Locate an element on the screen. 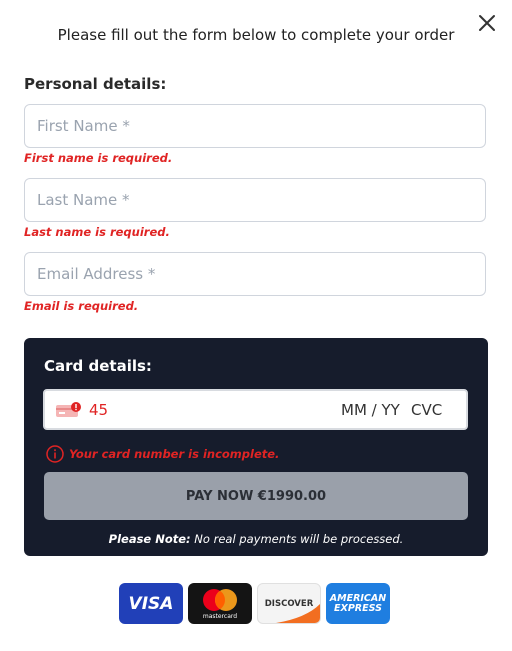 Image resolution: width=512 pixels, height=651 pixels. card-input: 45 MM / YY CVC is located at coordinates (255, 409).